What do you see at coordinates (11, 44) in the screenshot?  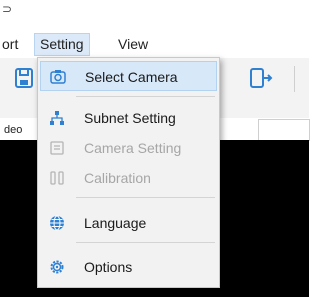 I see `menu-export: ort` at bounding box center [11, 44].